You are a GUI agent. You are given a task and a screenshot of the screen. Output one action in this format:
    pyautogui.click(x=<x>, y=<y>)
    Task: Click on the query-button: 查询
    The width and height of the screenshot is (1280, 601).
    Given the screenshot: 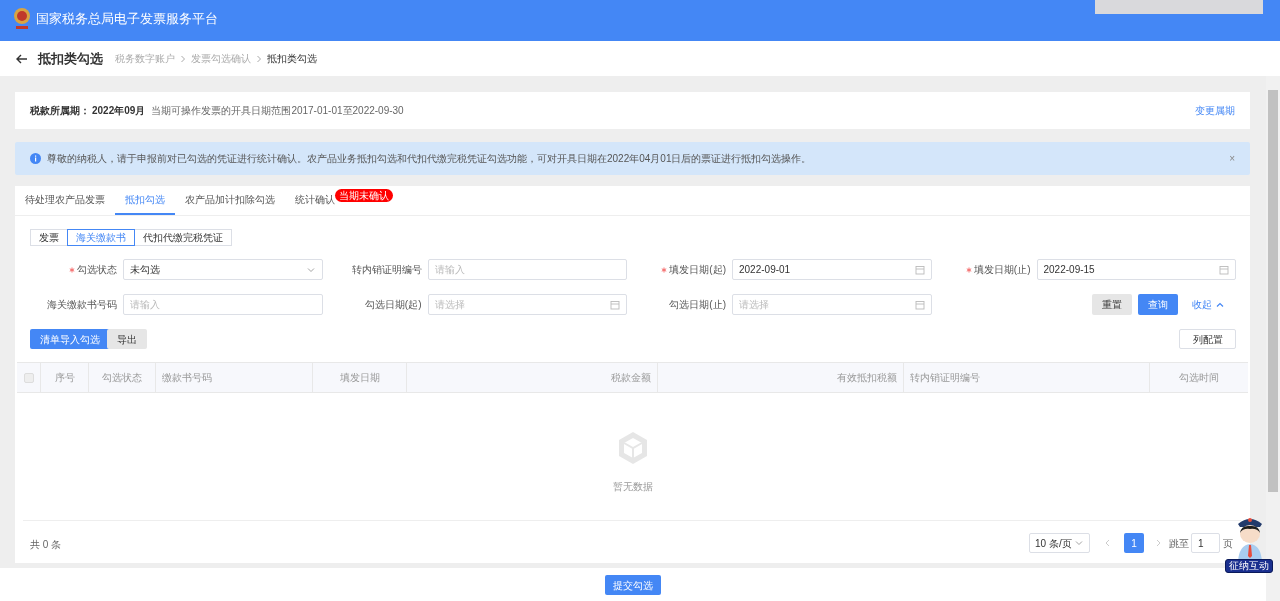 What is the action you would take?
    pyautogui.click(x=1158, y=304)
    